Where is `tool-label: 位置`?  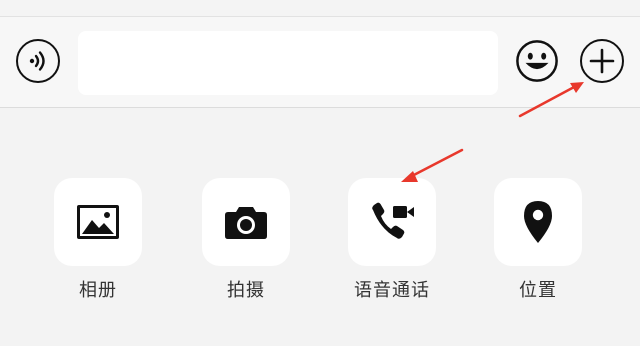 tool-label: 位置 is located at coordinates (538, 290).